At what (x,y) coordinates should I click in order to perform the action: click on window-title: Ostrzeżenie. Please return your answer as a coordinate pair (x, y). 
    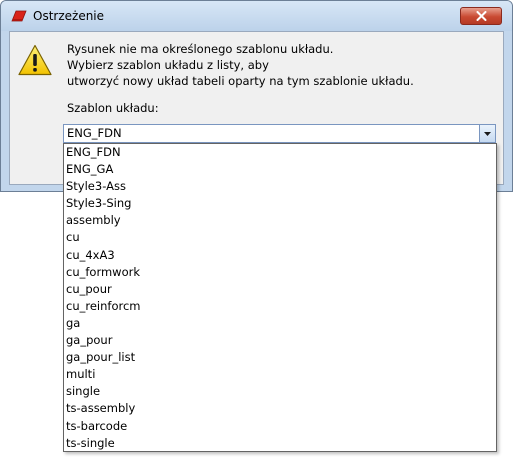
    Looking at the image, I should click on (69, 16).